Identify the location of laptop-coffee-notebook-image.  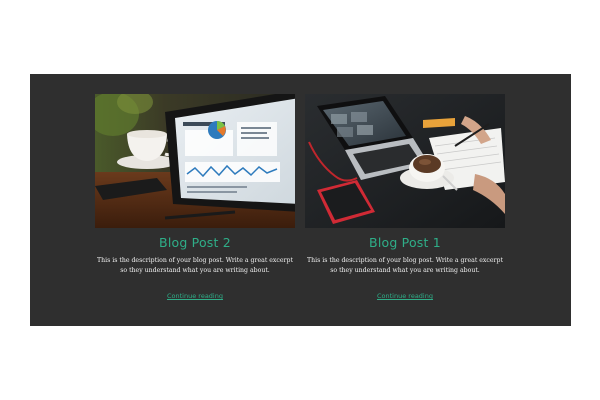
(405, 161).